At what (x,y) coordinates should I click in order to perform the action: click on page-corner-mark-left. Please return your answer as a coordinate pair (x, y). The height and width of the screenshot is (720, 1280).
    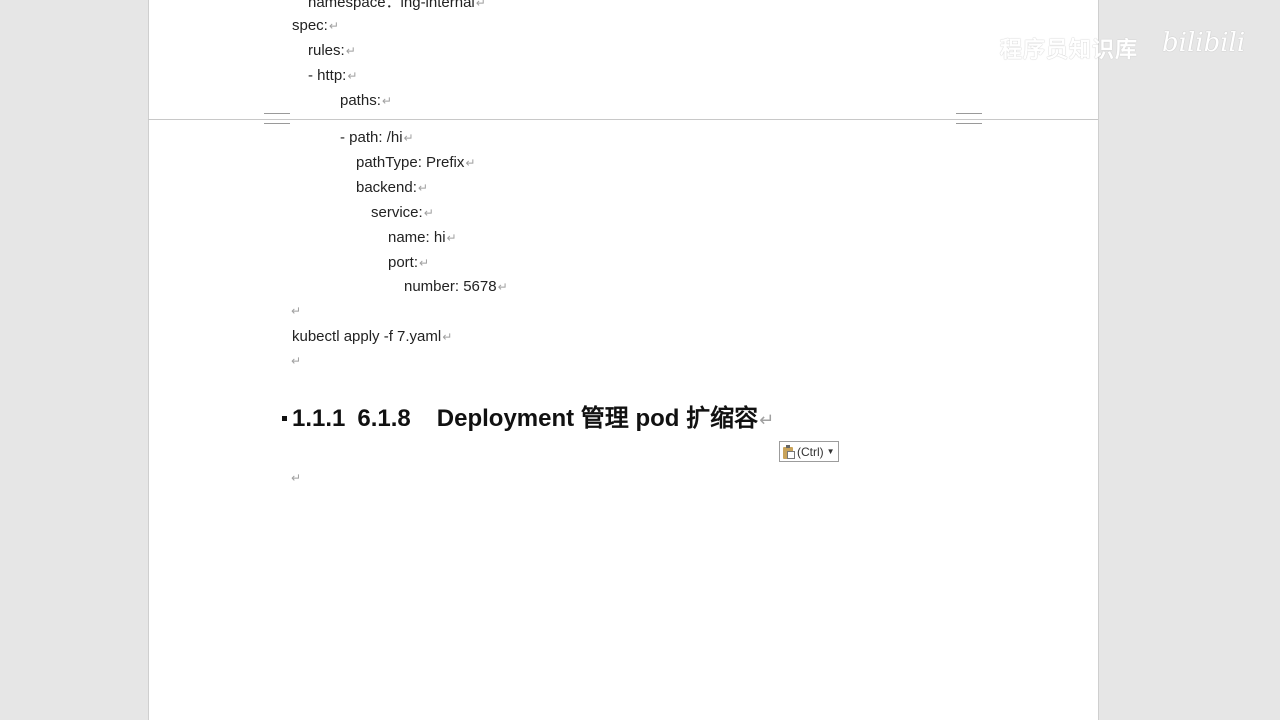
    Looking at the image, I should click on (277, 118).